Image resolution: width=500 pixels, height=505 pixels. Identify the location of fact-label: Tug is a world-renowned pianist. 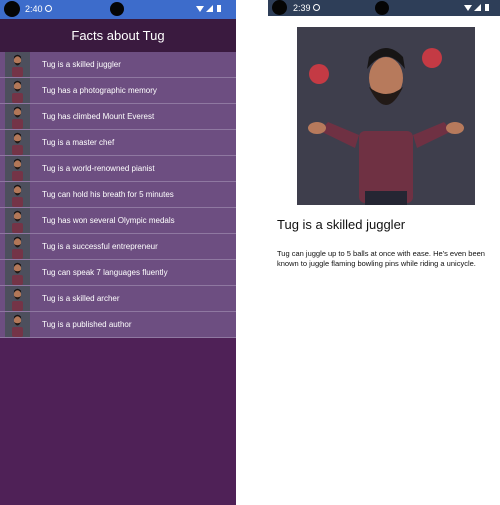
(98, 168).